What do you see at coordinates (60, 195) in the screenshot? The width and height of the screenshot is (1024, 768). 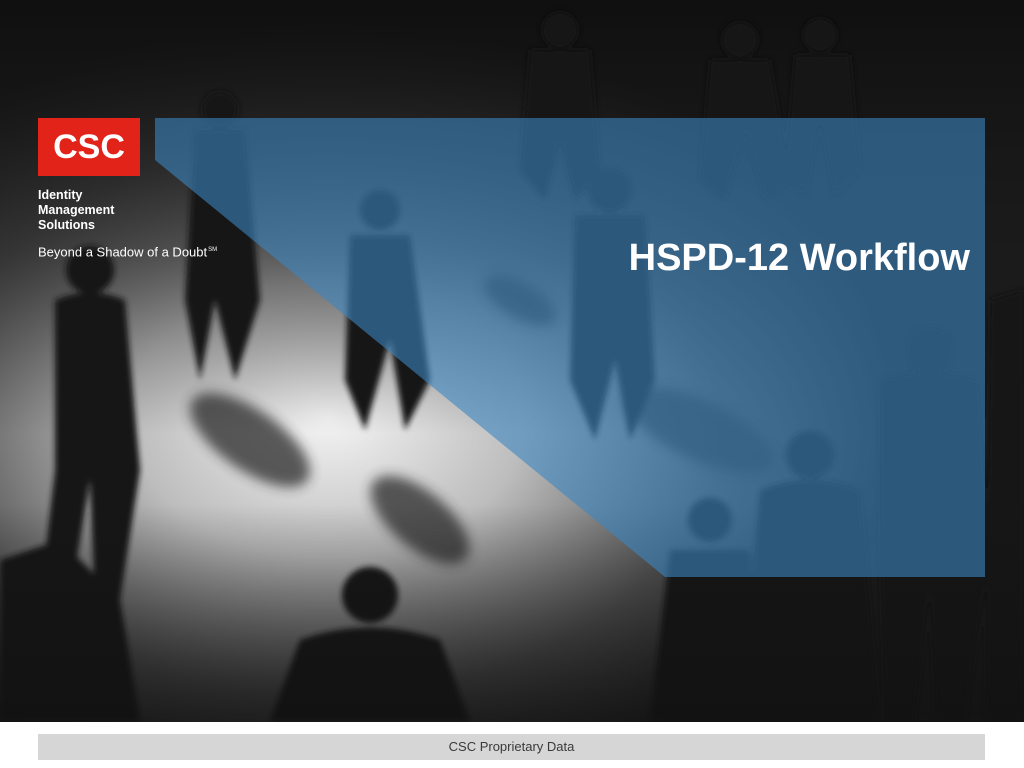 I see `division-line: Identity` at bounding box center [60, 195].